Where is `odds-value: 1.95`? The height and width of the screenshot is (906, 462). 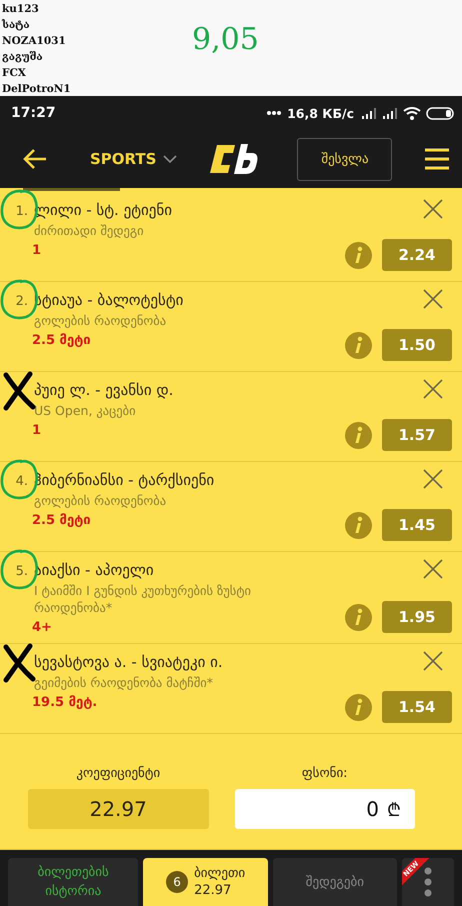 odds-value: 1.95 is located at coordinates (417, 617).